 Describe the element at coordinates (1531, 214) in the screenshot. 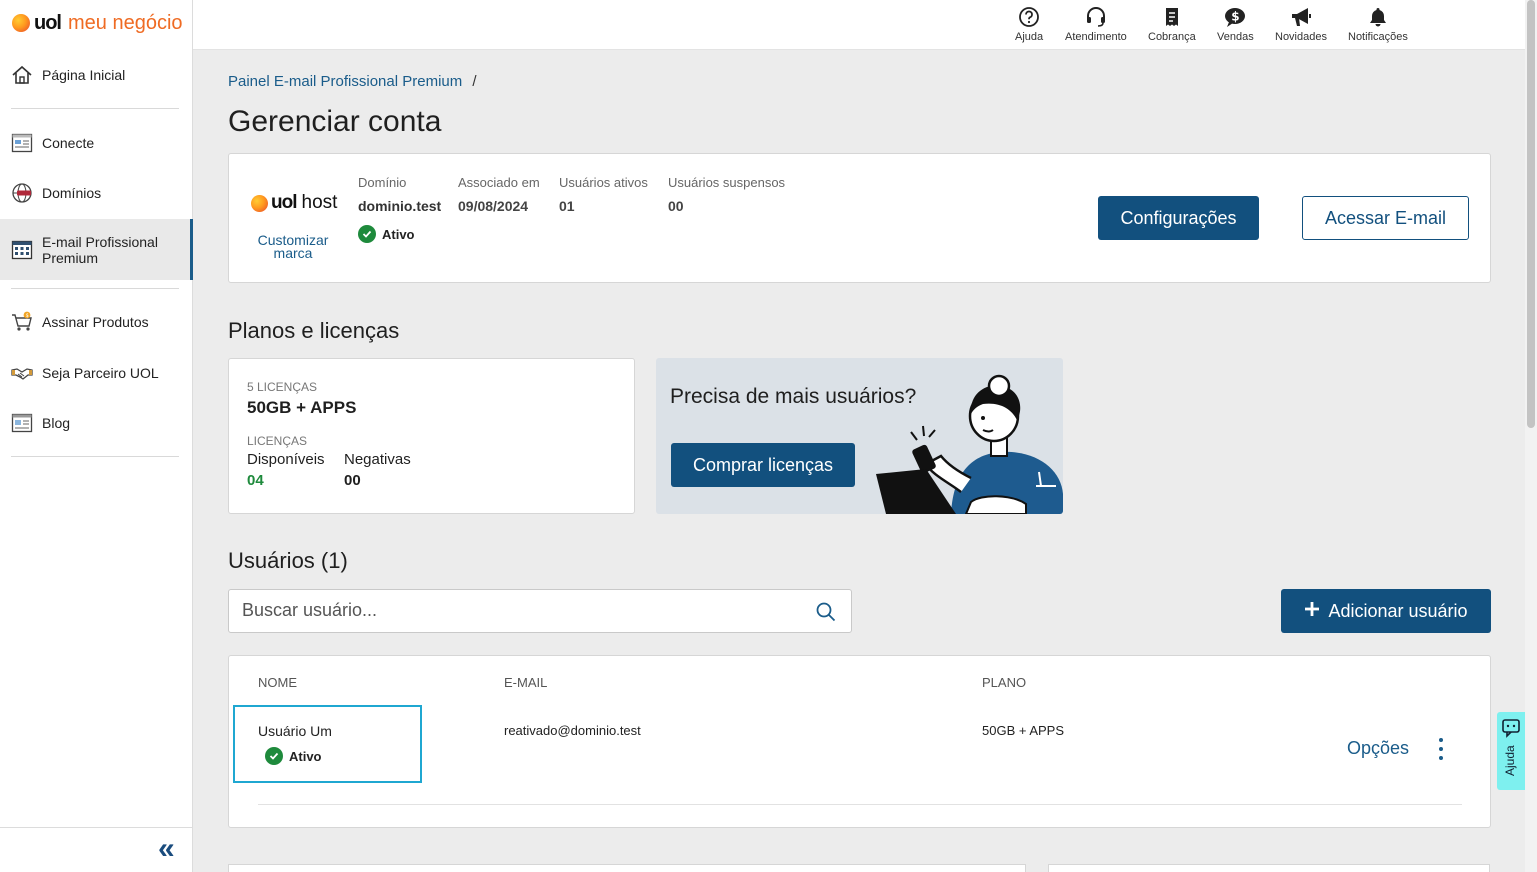

I see `scrollbar-thumb` at that location.